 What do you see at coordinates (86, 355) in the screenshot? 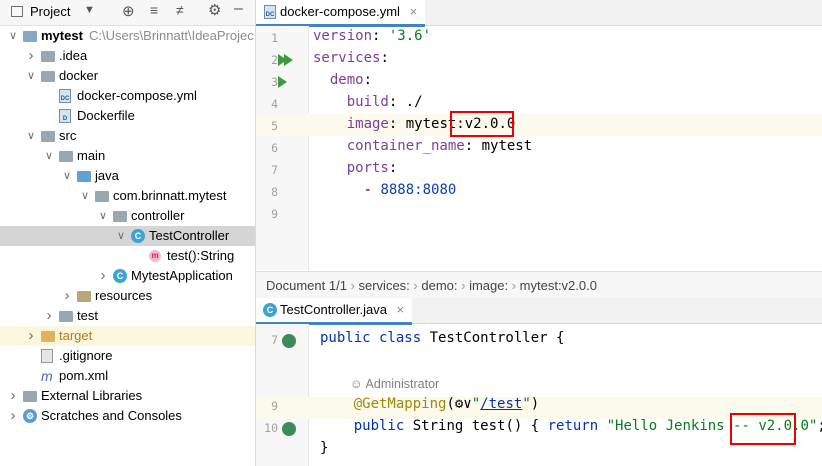
I see `tree-item-label: .gitignore` at bounding box center [86, 355].